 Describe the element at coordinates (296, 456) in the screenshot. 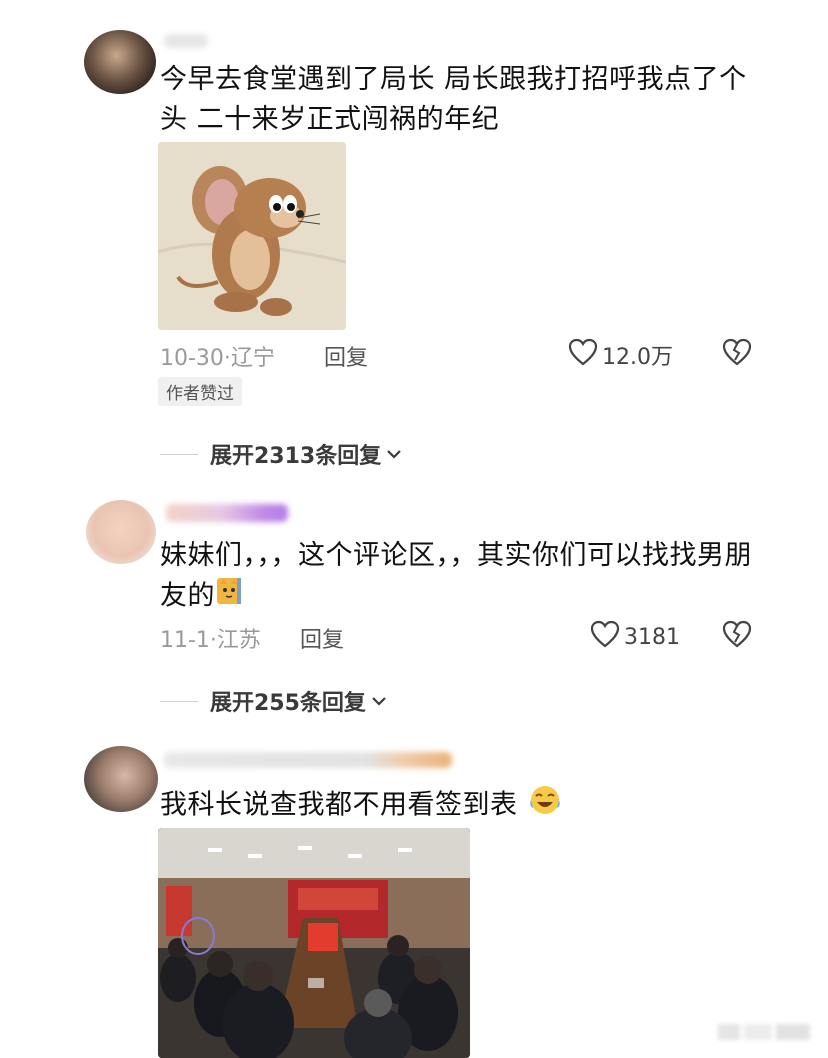

I see `expand-replies-label: 展开2313条回复` at that location.